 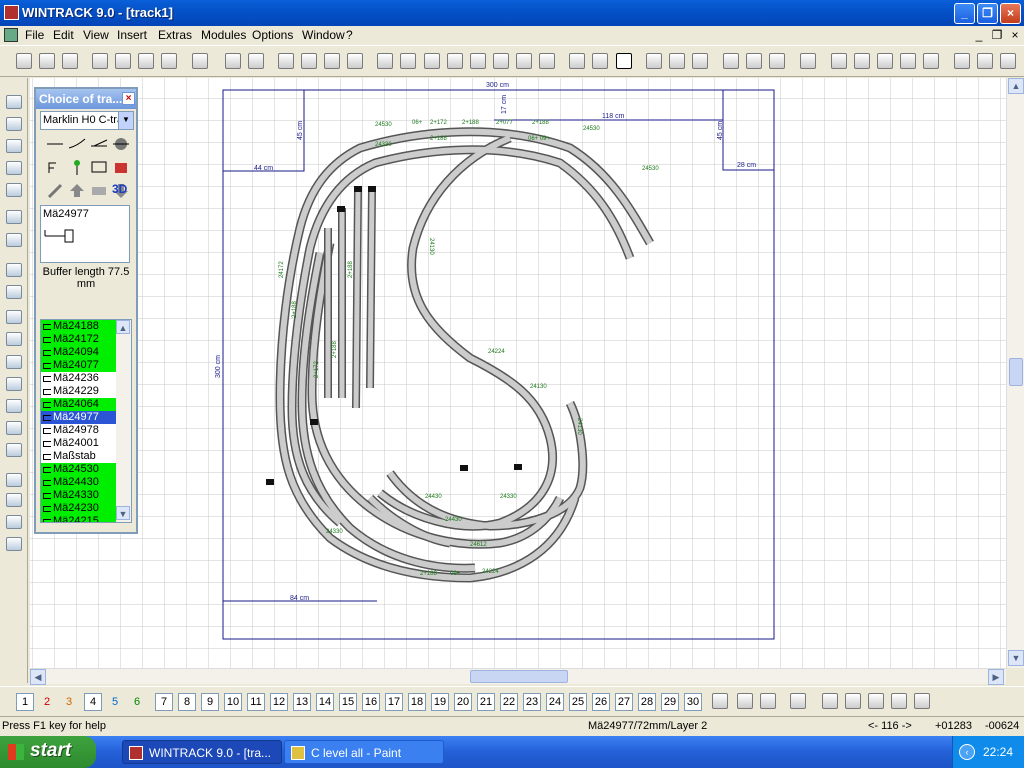 What do you see at coordinates (121, 167) in the screenshot?
I see `building-icon` at bounding box center [121, 167].